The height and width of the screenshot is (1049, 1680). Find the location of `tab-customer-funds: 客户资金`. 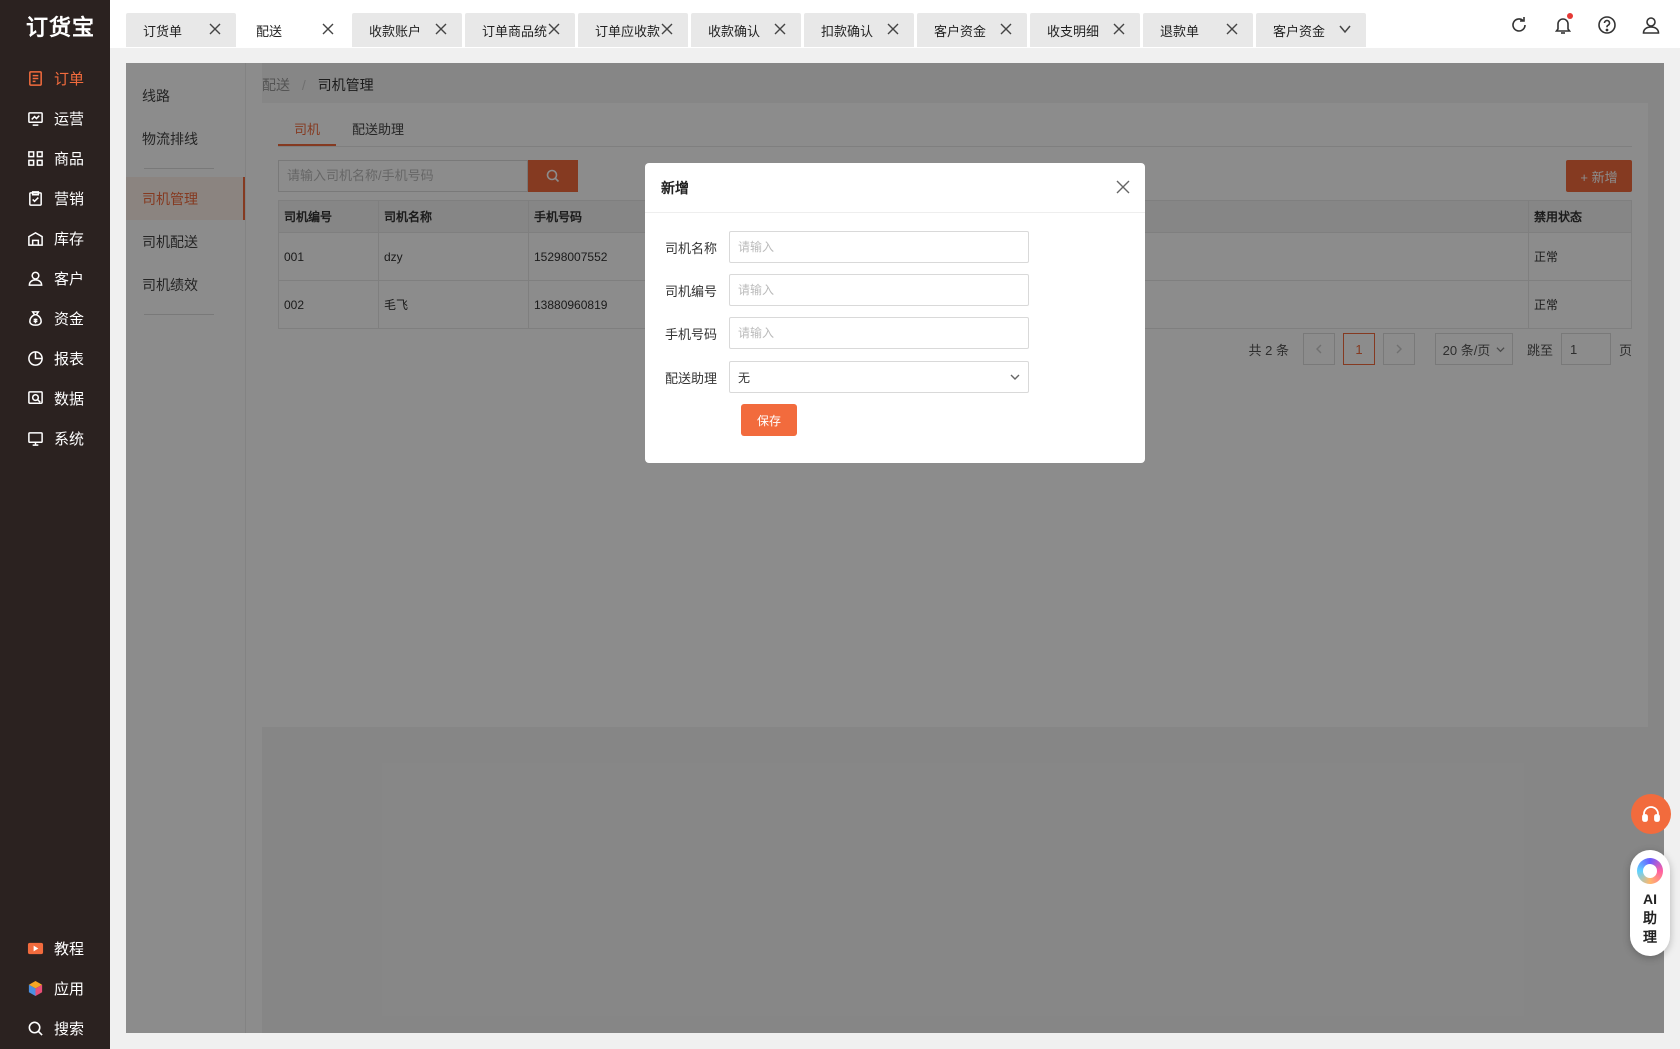

tab-customer-funds: 客户资金 is located at coordinates (972, 30).